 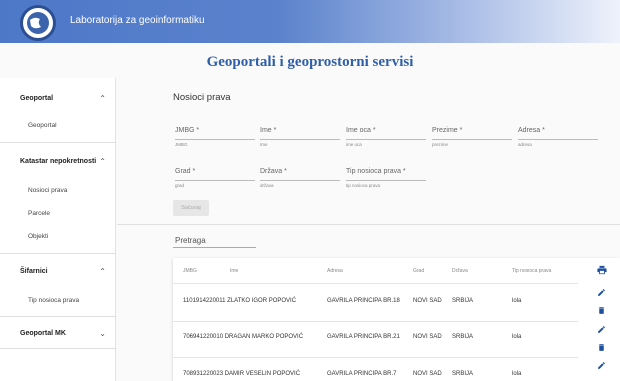 What do you see at coordinates (38, 23) in the screenshot?
I see `logo-icon` at bounding box center [38, 23].